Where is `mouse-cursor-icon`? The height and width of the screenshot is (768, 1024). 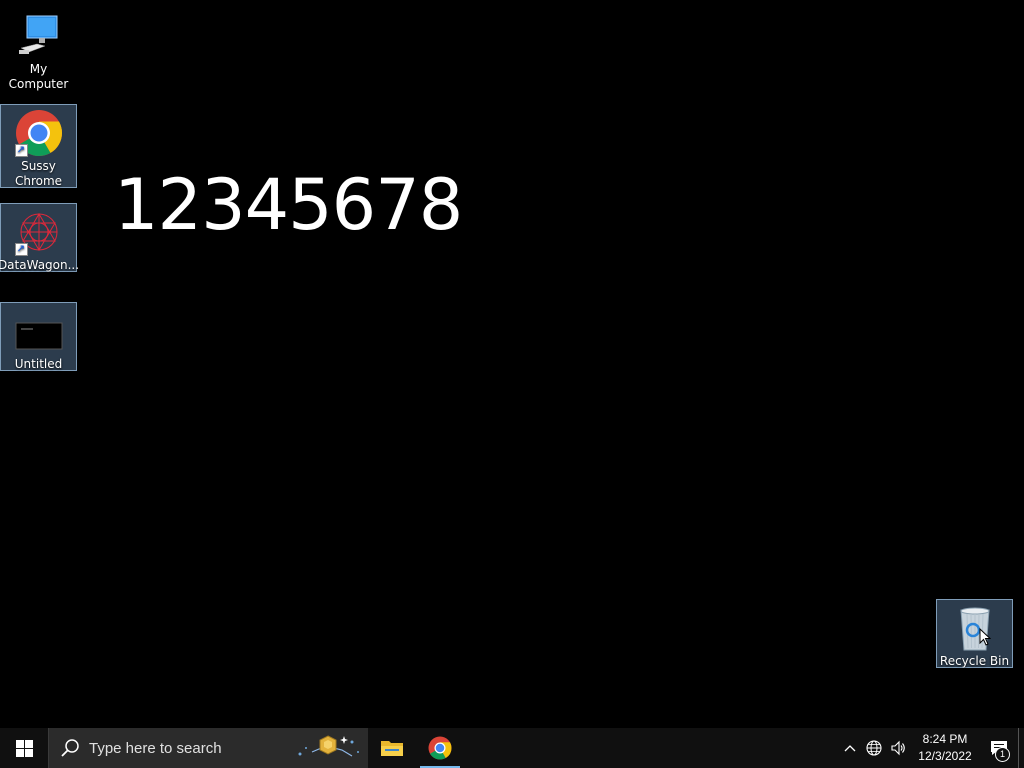 mouse-cursor-icon is located at coordinates (985, 637).